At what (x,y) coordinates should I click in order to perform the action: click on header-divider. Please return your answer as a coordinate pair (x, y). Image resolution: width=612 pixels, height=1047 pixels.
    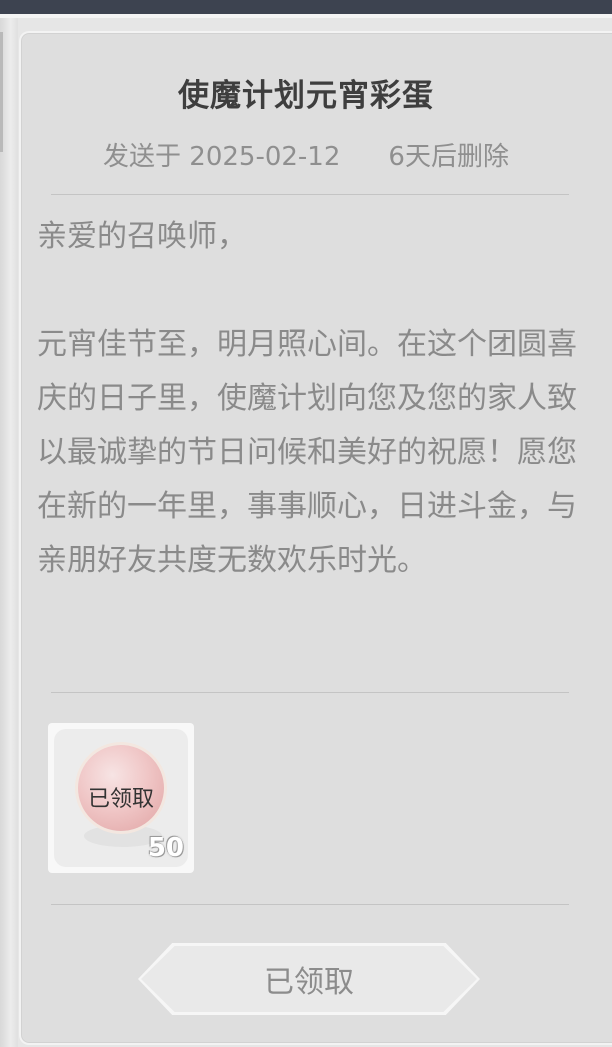
    Looking at the image, I should click on (310, 194).